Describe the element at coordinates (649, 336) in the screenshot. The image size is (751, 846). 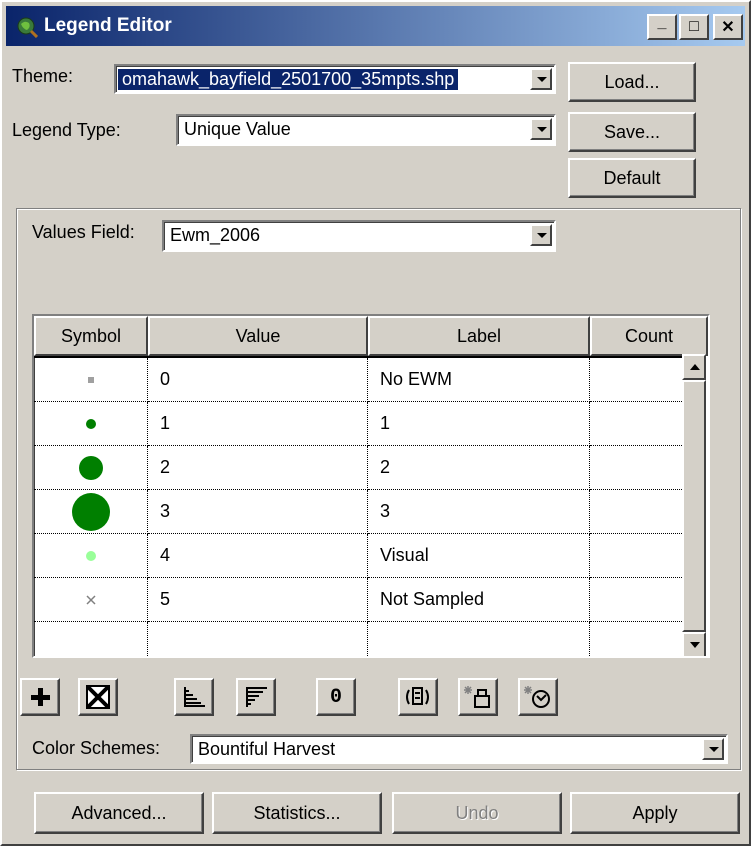
I see `column-header-count: Count` at that location.